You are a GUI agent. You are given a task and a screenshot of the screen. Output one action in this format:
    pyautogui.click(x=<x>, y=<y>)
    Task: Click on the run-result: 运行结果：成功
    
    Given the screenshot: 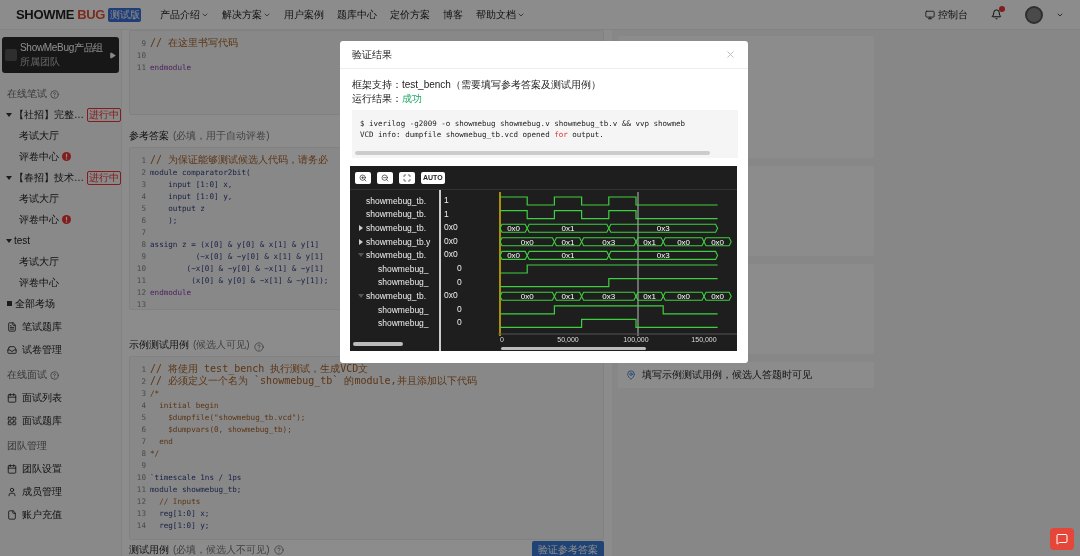 What is the action you would take?
    pyautogui.click(x=387, y=99)
    